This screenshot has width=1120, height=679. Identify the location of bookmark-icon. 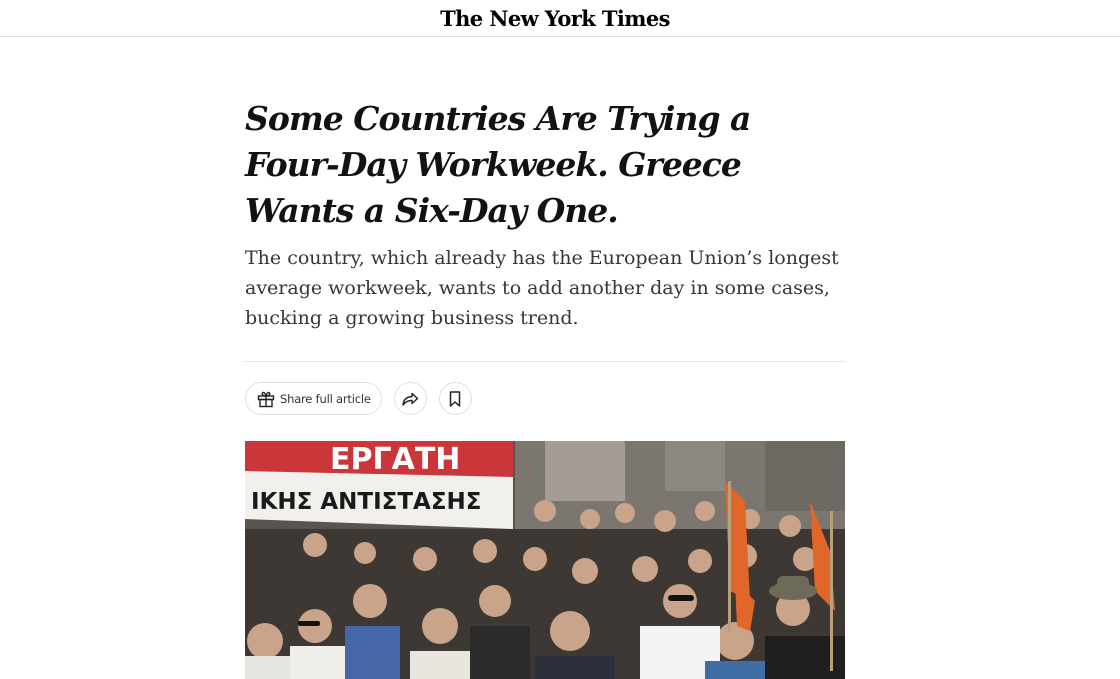
(455, 399).